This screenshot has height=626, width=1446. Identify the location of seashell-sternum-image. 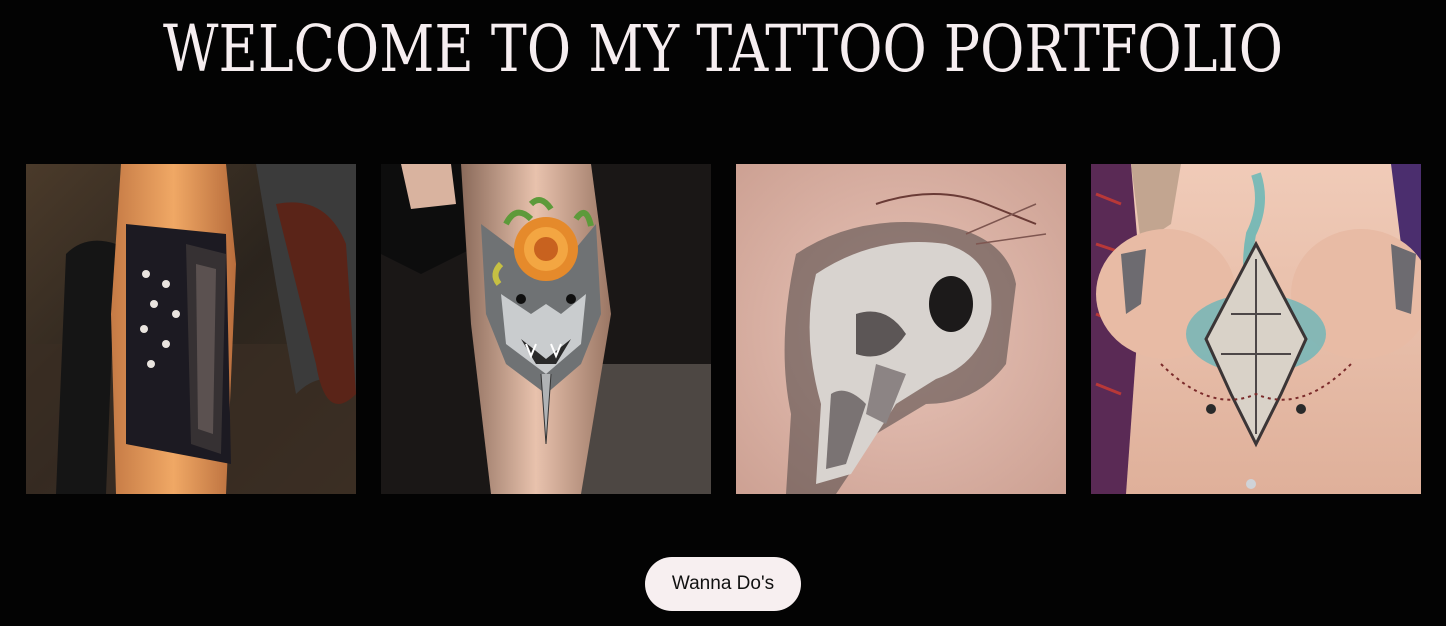
(1256, 329).